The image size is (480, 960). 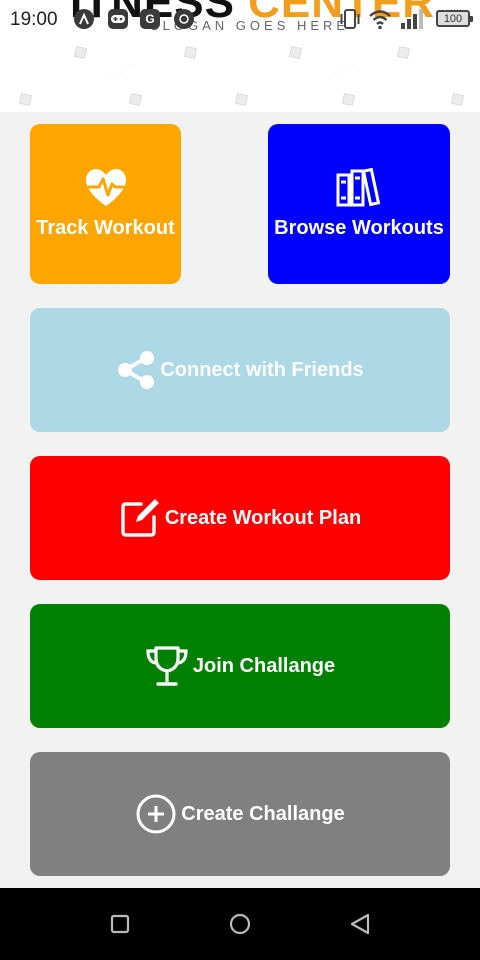 What do you see at coordinates (454, 18) in the screenshot?
I see `battery-indicator: 100` at bounding box center [454, 18].